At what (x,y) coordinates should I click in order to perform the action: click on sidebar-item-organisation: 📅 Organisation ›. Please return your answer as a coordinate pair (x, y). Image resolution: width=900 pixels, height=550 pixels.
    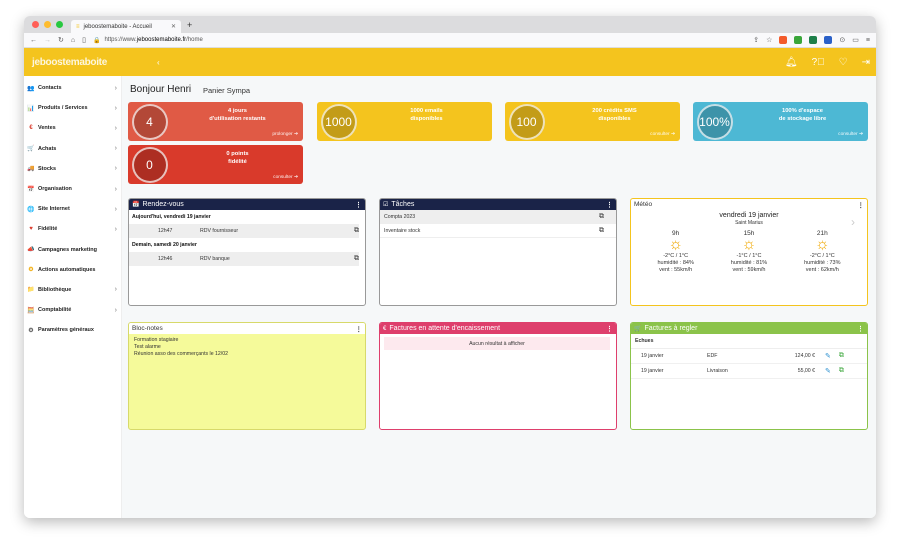
    Looking at the image, I should click on (72, 189).